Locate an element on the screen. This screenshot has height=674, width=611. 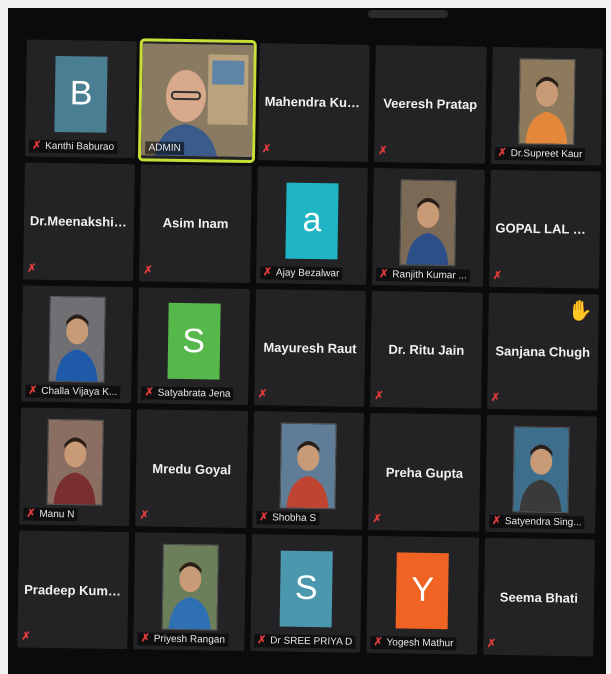
name-label: ✗ Priyesh Rangan is located at coordinates (183, 639).